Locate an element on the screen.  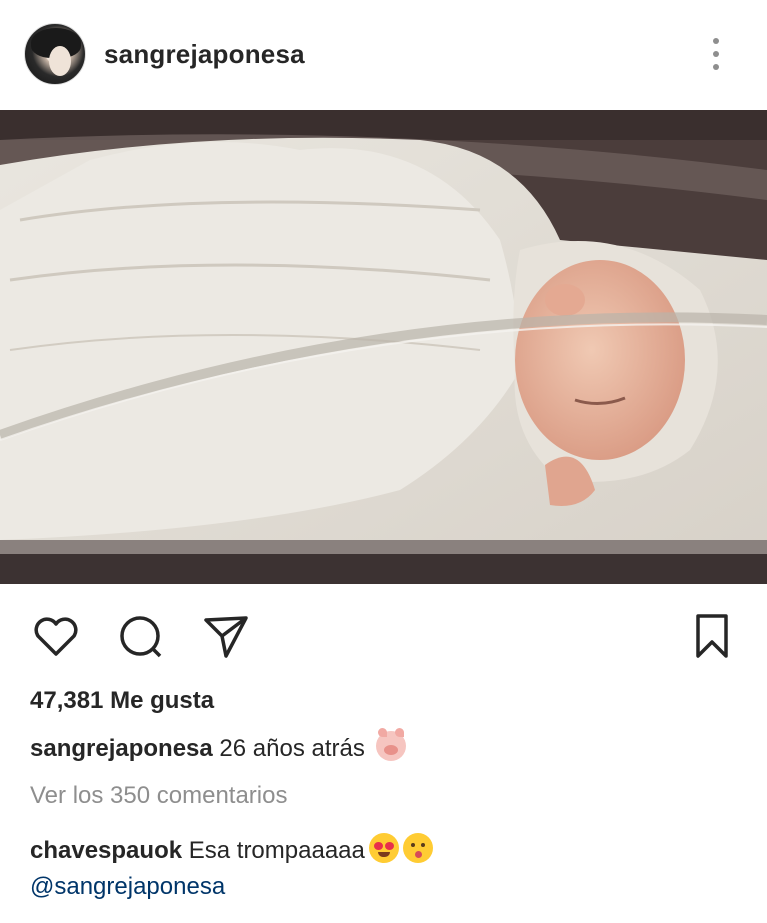
comment-mention: @sangrejaponesa is located at coordinates (127, 887).